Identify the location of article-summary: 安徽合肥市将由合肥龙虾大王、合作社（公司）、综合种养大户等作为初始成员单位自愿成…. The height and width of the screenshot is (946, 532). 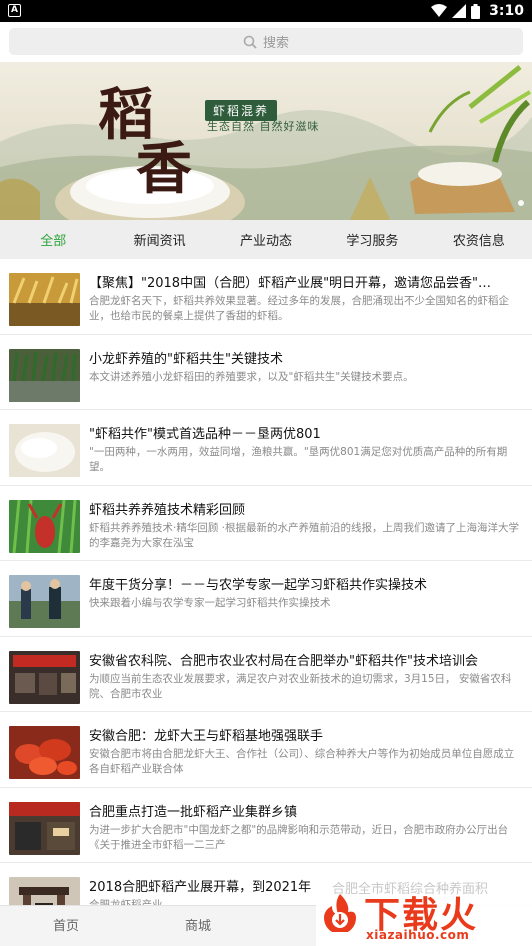
(302, 761).